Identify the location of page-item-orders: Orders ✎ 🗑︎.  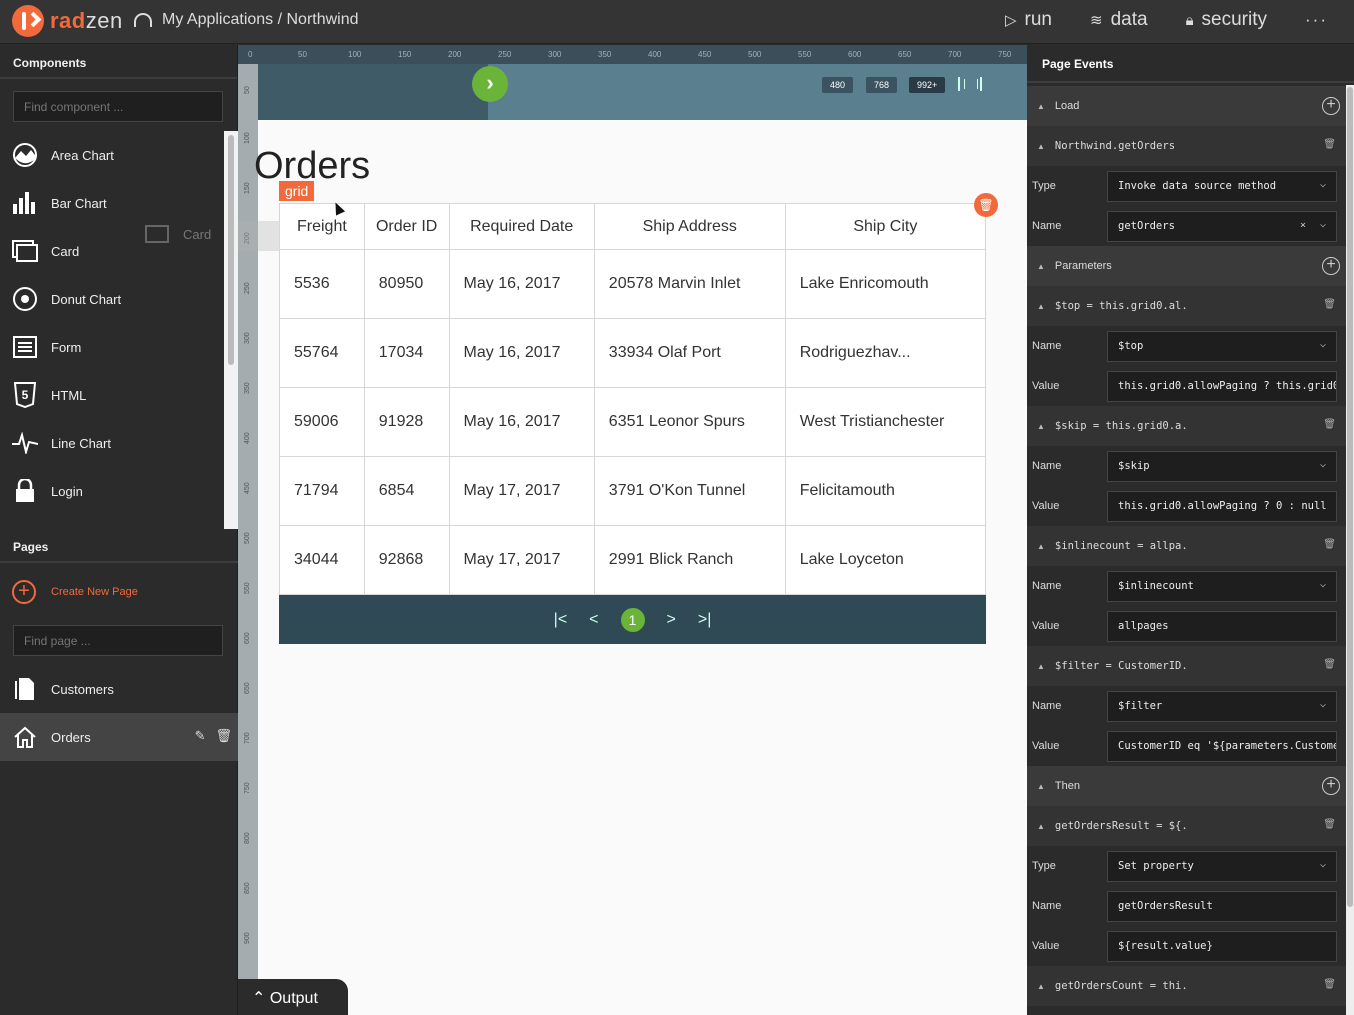
(119, 737).